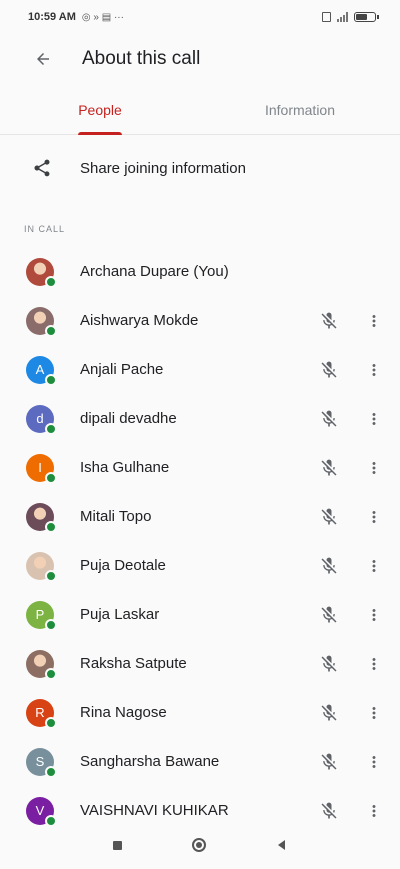 The image size is (400, 869). I want to click on system-nav-bar, so click(200, 845).